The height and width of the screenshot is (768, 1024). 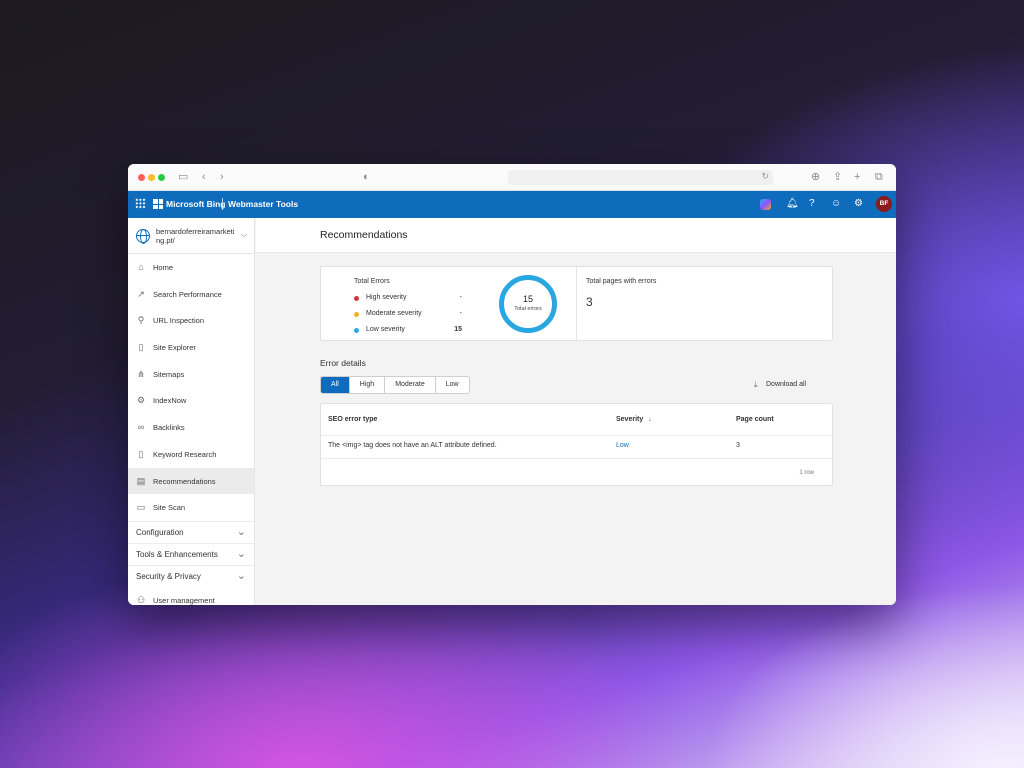 I want to click on download-all-button: ⤓ Download all, so click(x=780, y=384).